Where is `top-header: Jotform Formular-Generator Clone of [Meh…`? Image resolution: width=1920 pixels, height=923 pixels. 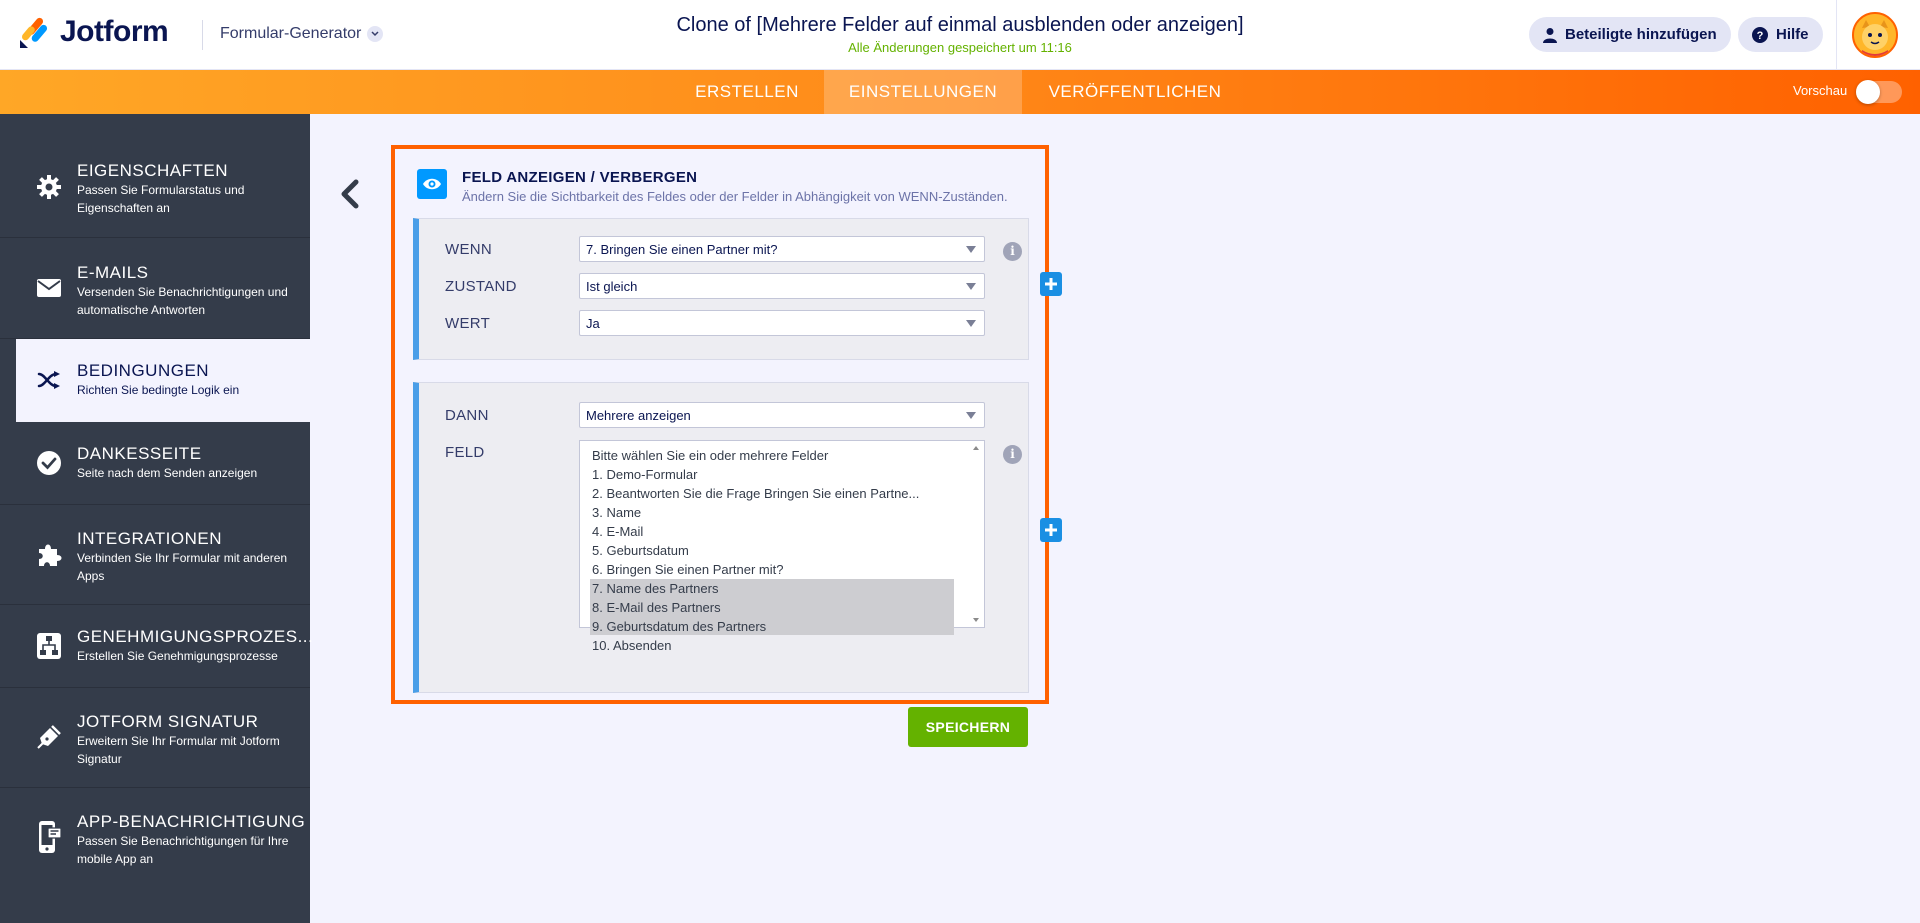 top-header: Jotform Formular-Generator Clone of [Meh… is located at coordinates (960, 35).